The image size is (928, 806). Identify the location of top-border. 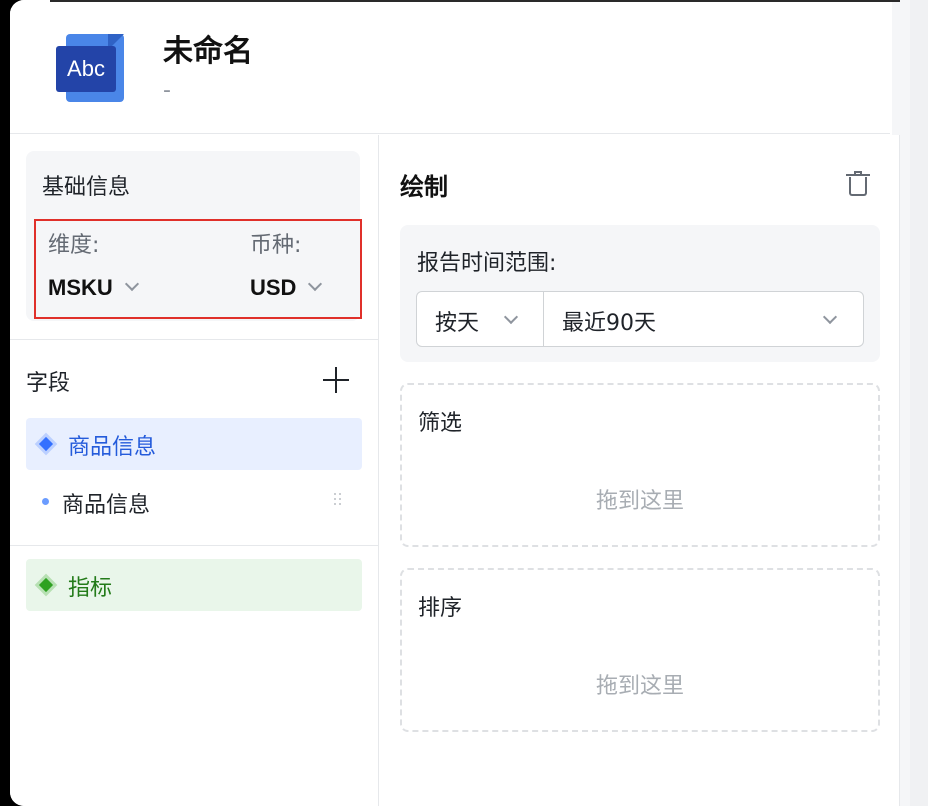
(475, 1).